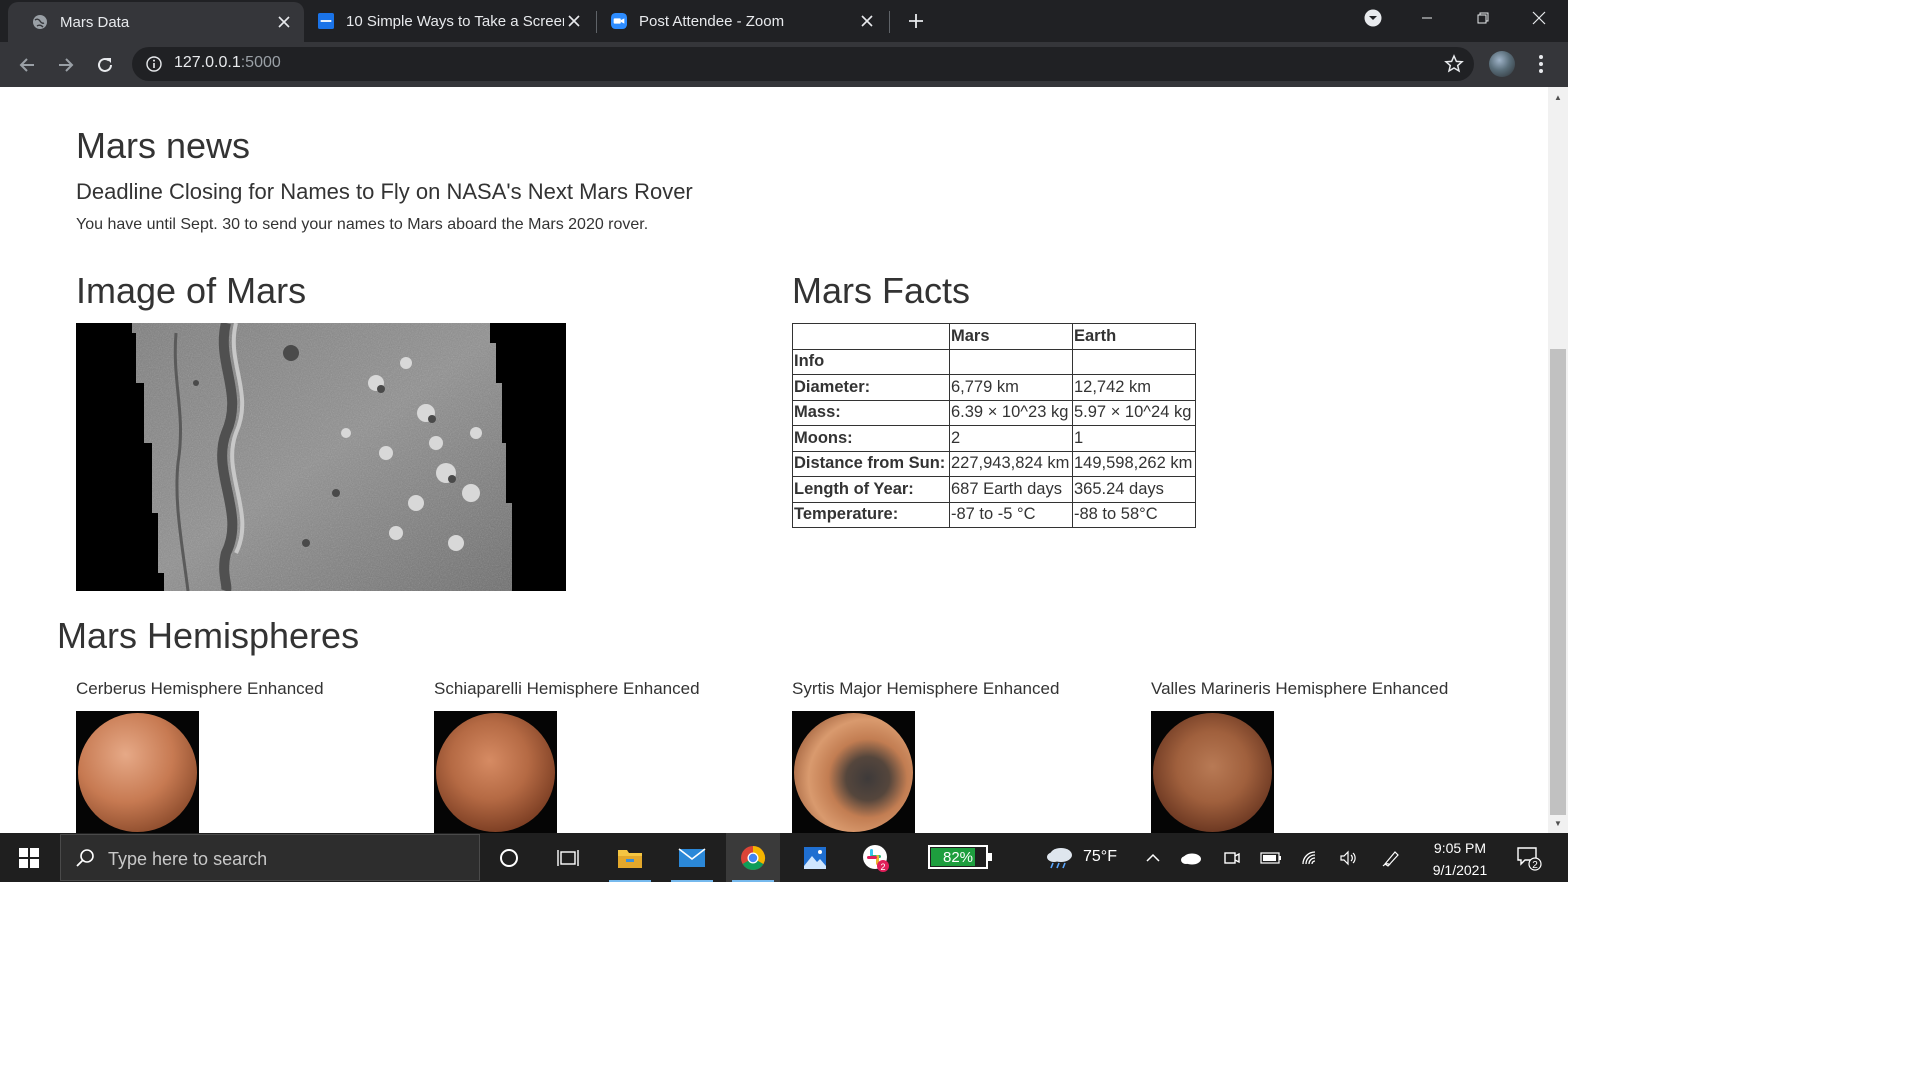 The width and height of the screenshot is (1920, 1080). Describe the element at coordinates (1134, 412) in the screenshot. I see `table-cell: 5.97 × 10^24 kg` at that location.